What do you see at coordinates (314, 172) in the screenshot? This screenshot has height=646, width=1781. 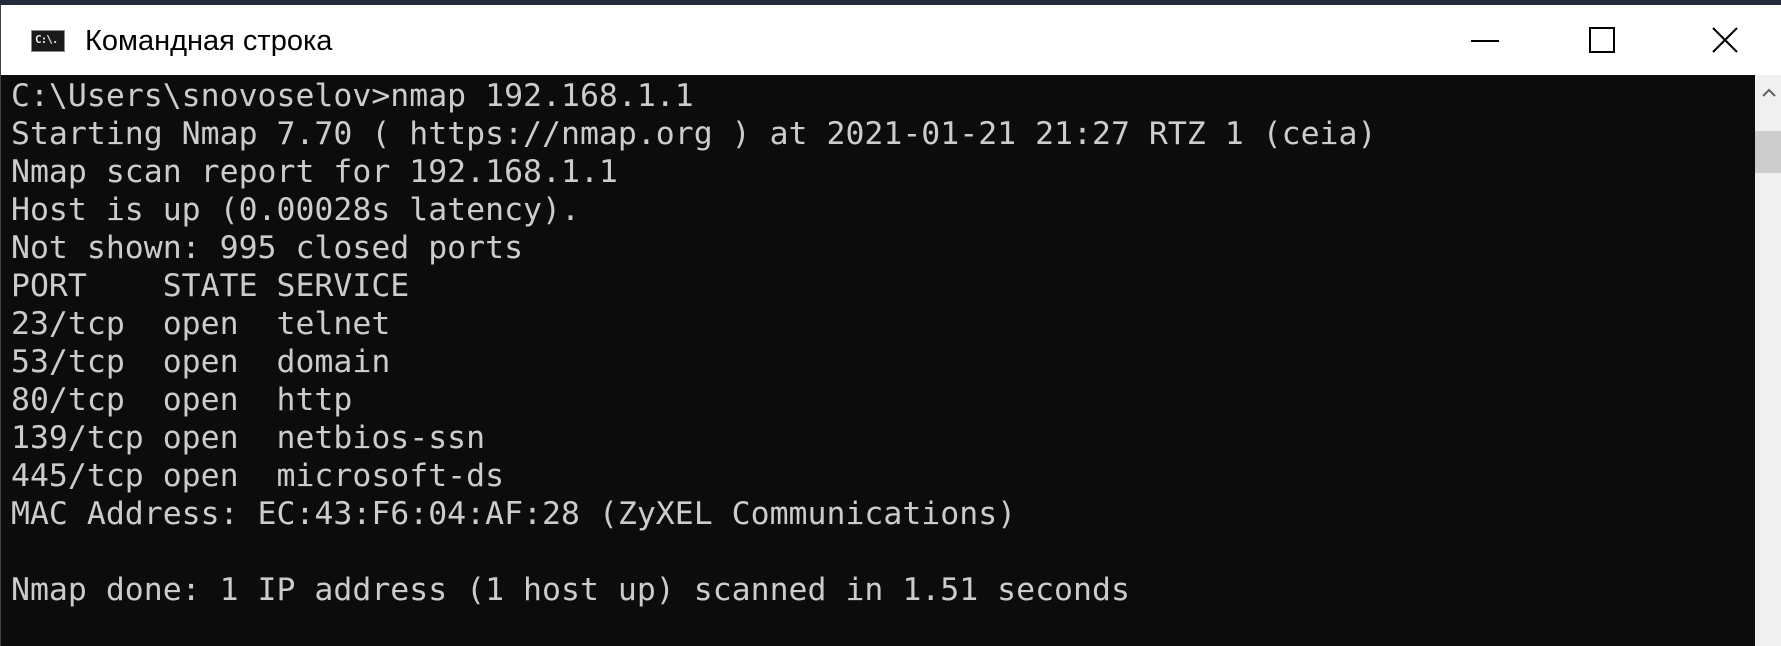 I see `console-line: Nmap scan report for 192.168.1.1` at bounding box center [314, 172].